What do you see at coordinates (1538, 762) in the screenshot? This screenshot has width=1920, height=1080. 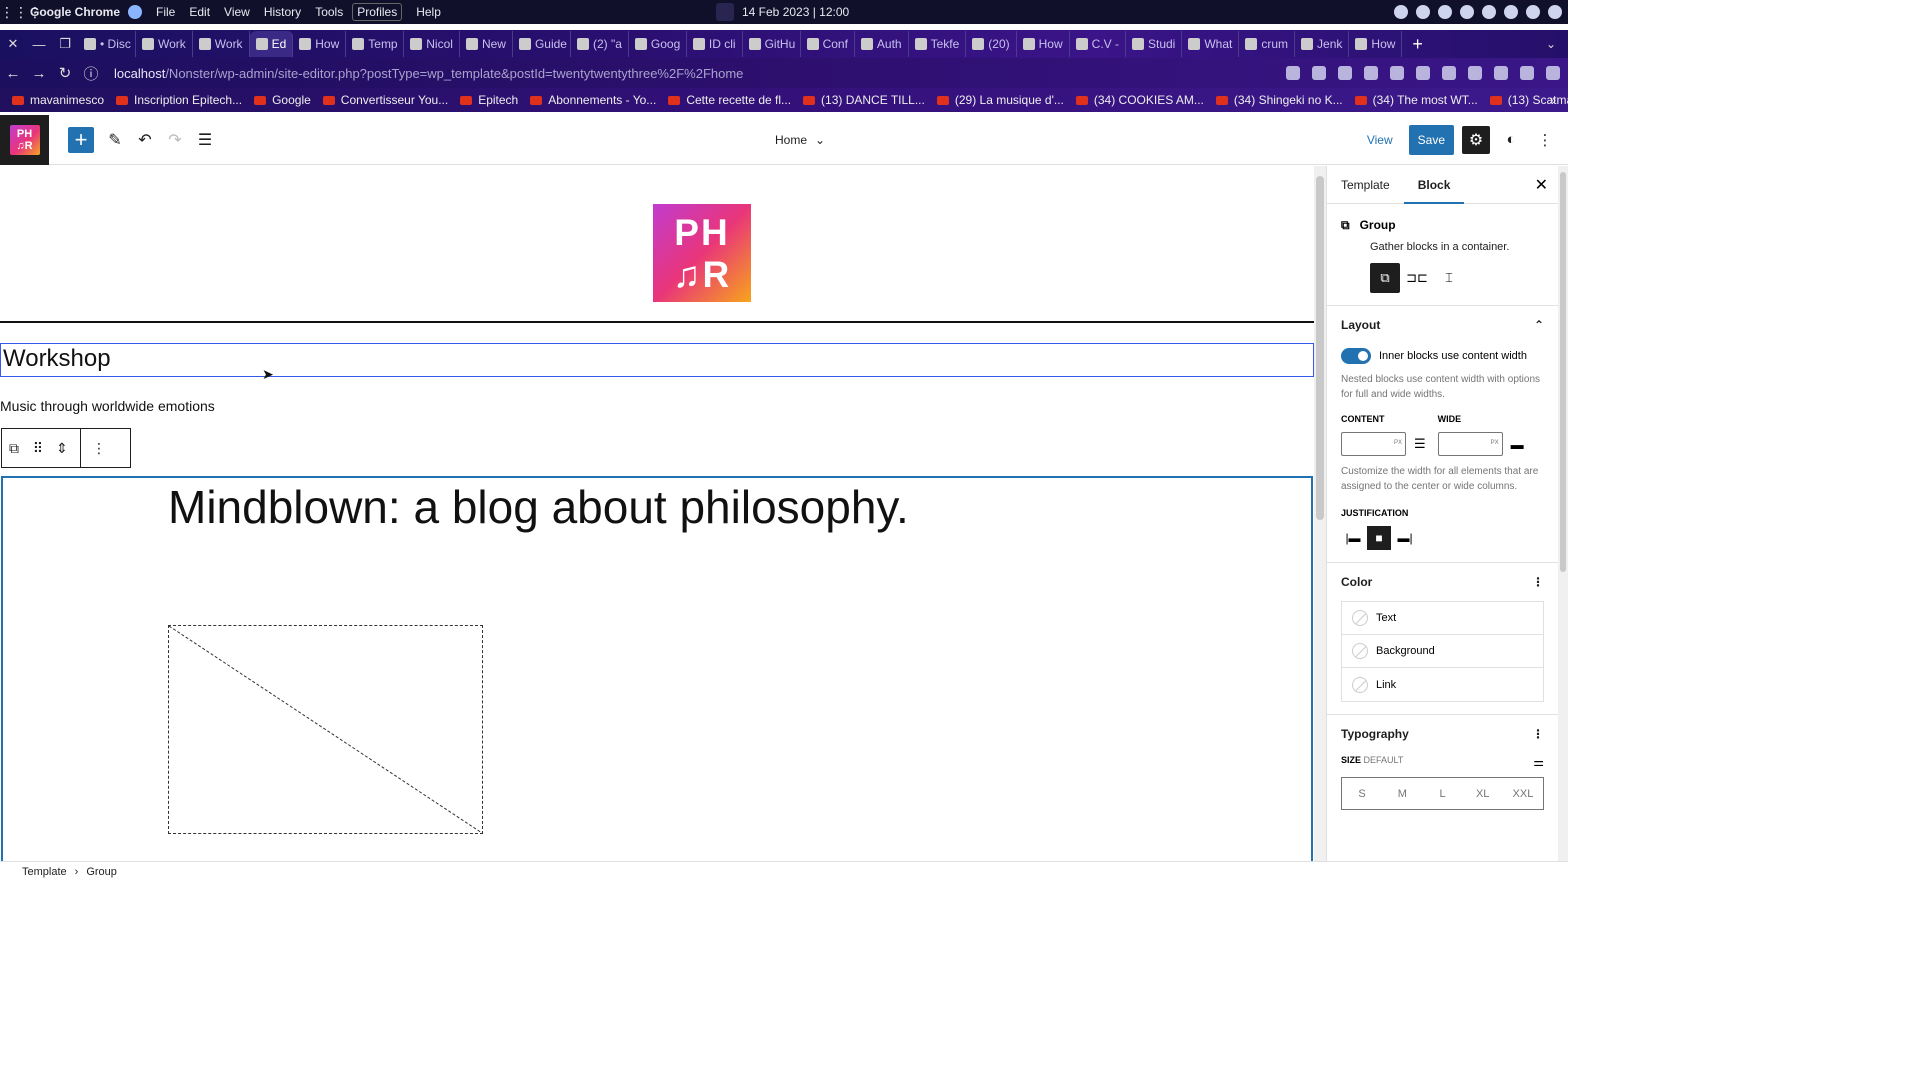 I see `custom-size-icon: ⚌` at bounding box center [1538, 762].